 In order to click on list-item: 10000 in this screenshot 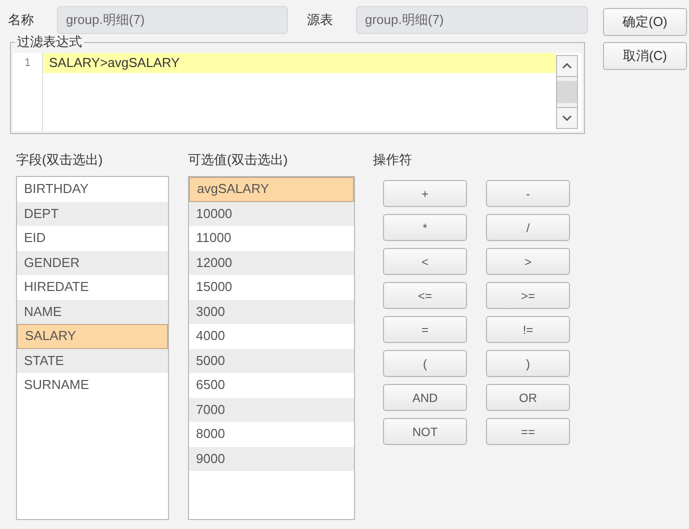, I will do `click(271, 214)`.